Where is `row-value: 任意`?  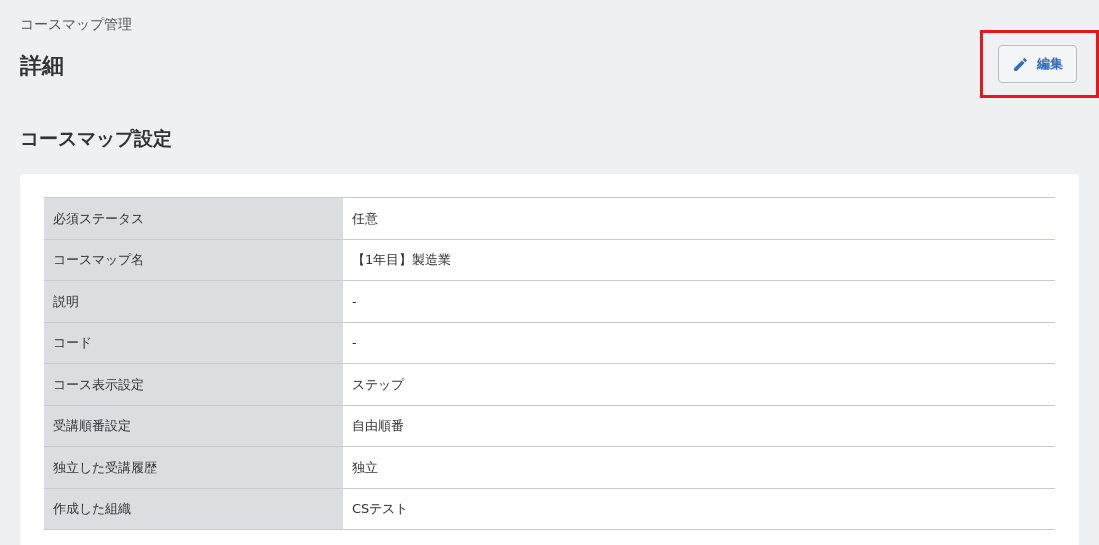 row-value: 任意 is located at coordinates (699, 218).